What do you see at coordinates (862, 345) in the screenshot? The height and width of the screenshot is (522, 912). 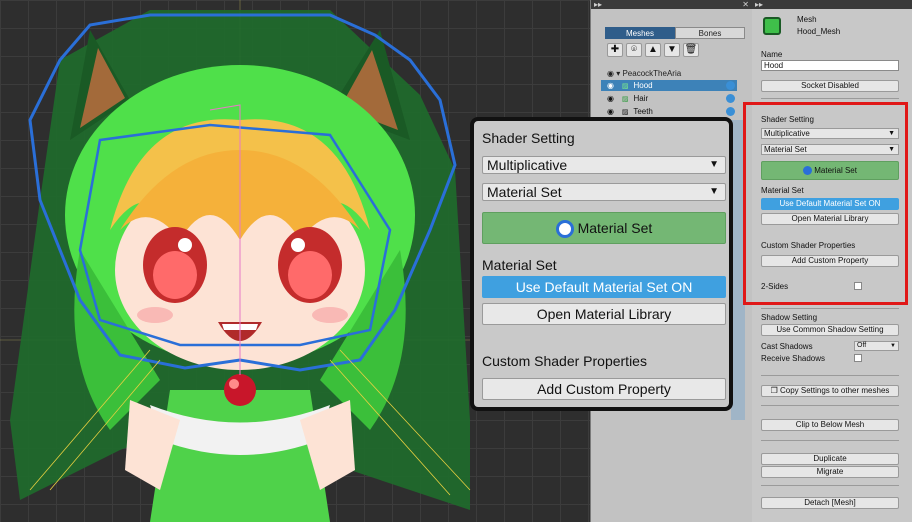 I see `cast-shadows-value: Off` at bounding box center [862, 345].